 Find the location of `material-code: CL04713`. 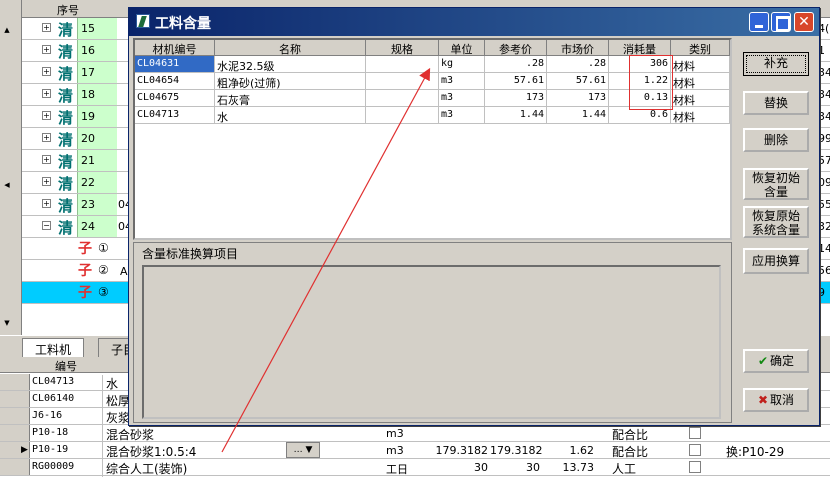

material-code: CL04713 is located at coordinates (53, 381).